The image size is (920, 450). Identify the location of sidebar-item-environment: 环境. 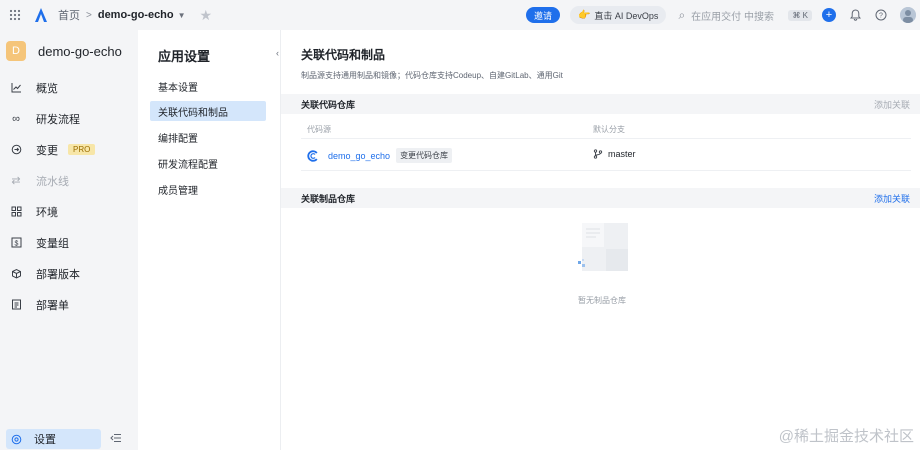
(69, 211).